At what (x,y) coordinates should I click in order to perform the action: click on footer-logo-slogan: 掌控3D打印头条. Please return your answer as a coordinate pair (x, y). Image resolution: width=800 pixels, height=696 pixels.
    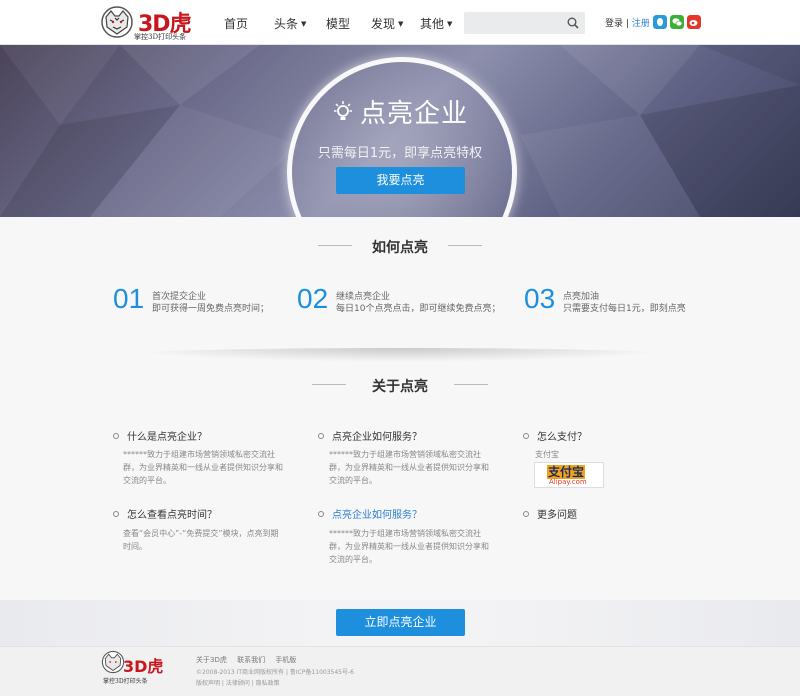
    Looking at the image, I should click on (125, 681).